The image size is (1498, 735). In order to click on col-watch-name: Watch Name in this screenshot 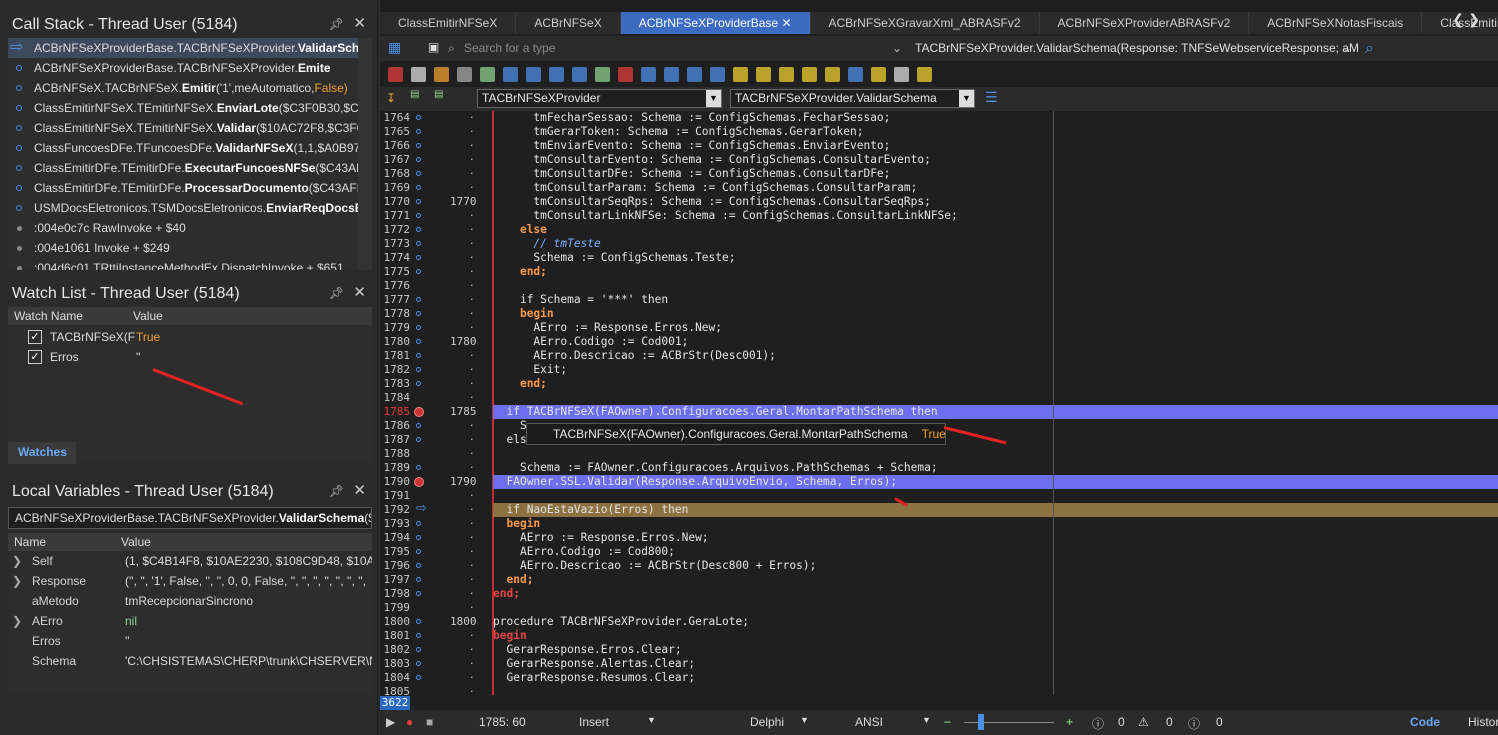, I will do `click(48, 316)`.